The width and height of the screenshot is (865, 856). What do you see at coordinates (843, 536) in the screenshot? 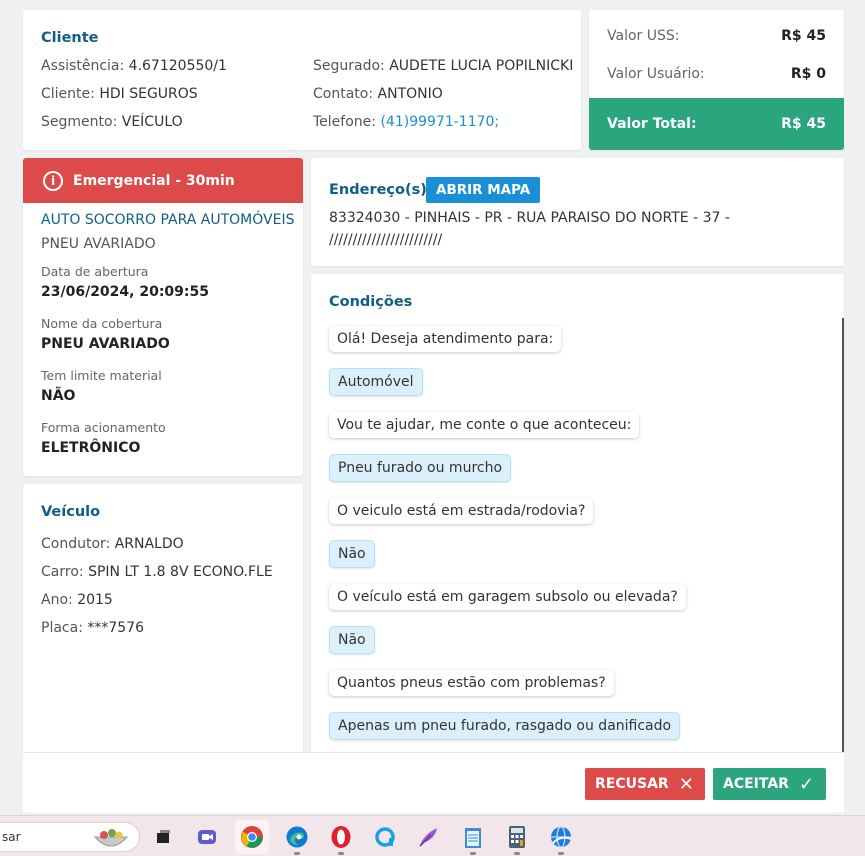
I see `condicoes-scrollbar` at bounding box center [843, 536].